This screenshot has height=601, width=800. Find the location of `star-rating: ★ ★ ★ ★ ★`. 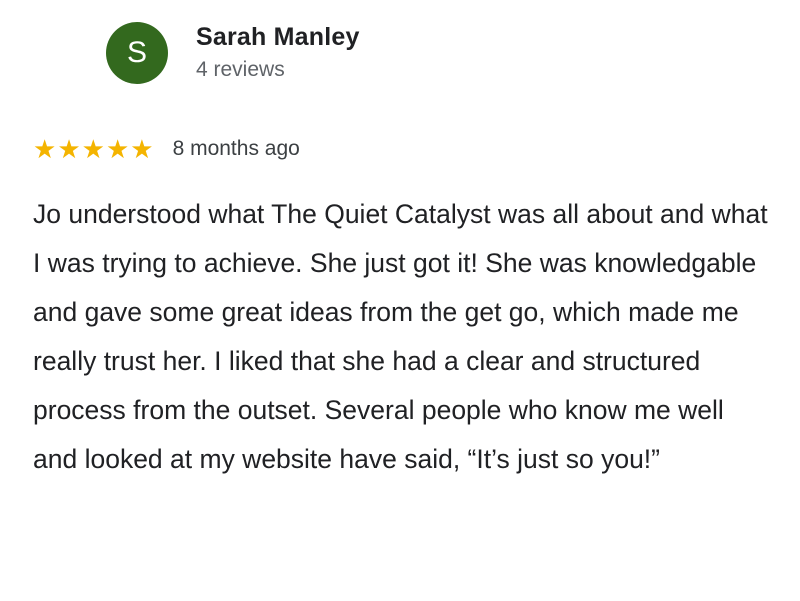

star-rating: ★ ★ ★ ★ ★ is located at coordinates (94, 149).